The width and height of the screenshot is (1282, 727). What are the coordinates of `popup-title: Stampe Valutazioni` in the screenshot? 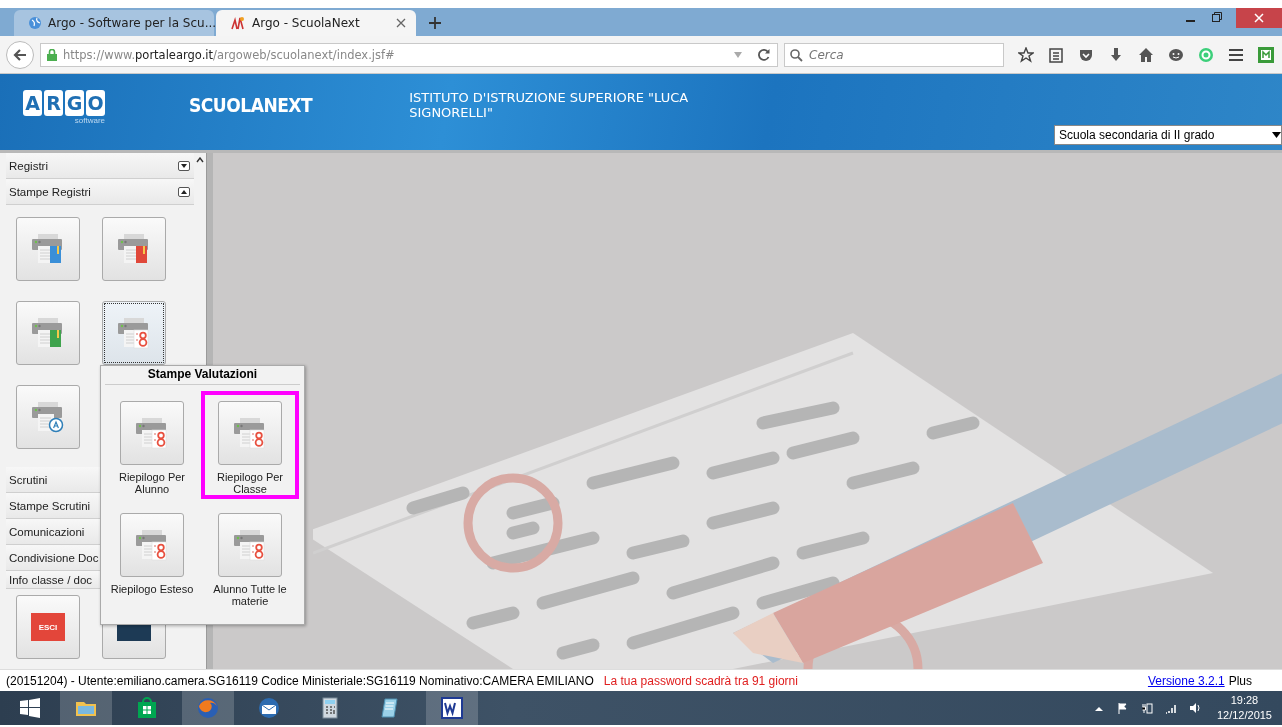 It's located at (202, 375).